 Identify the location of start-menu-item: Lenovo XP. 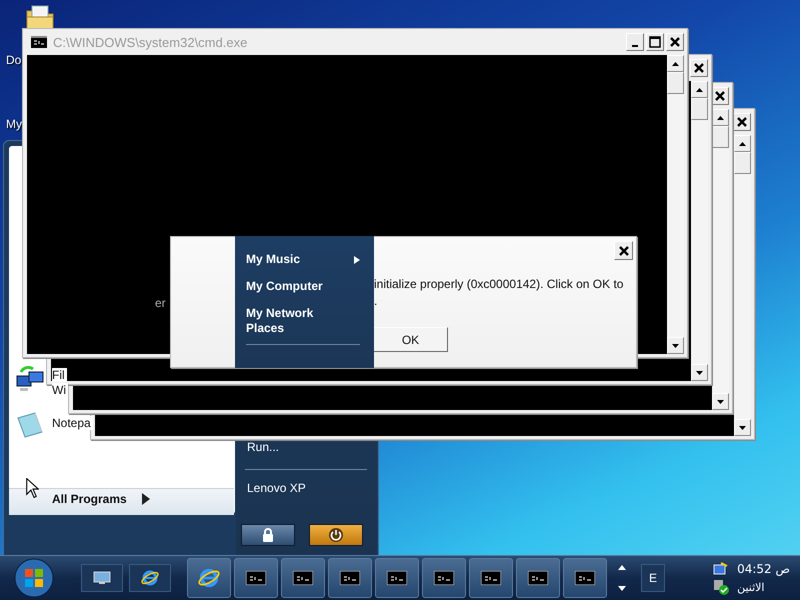
(276, 488).